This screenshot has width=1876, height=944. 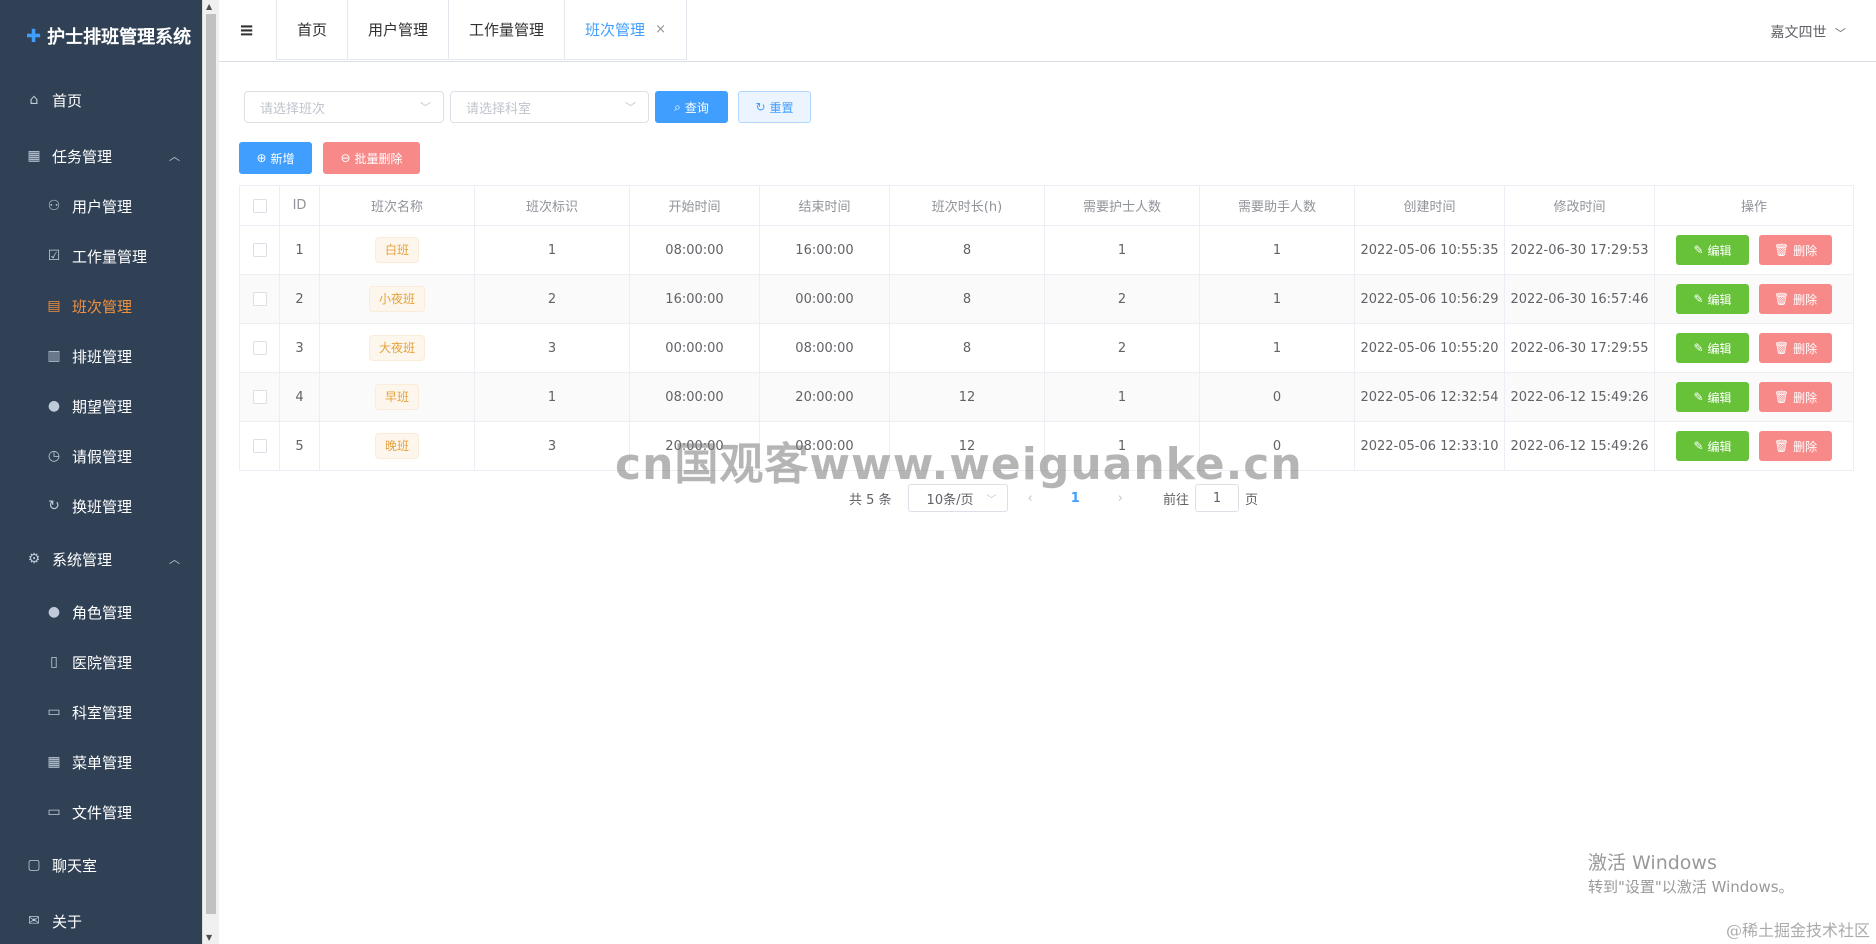 I want to click on sidebar-scrollbar: ▲ ▼, so click(x=210, y=472).